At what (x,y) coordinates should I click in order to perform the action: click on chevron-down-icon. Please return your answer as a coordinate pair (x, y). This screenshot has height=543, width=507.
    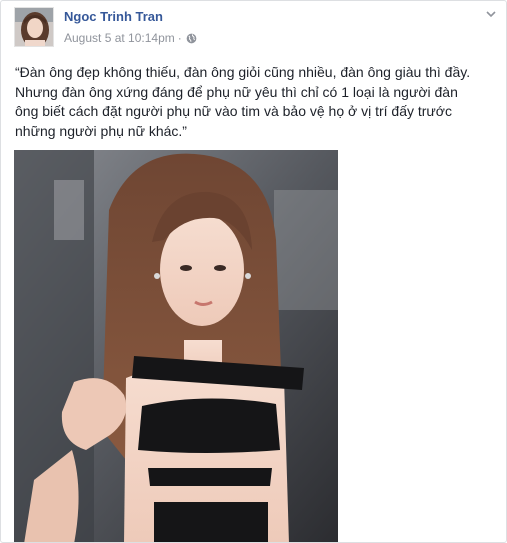
    Looking at the image, I should click on (491, 14).